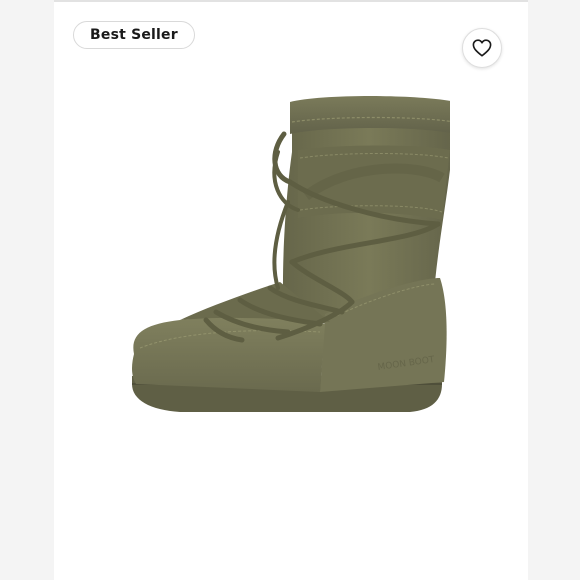 The image size is (580, 580). Describe the element at coordinates (554, 290) in the screenshot. I see `right-gutter` at that location.